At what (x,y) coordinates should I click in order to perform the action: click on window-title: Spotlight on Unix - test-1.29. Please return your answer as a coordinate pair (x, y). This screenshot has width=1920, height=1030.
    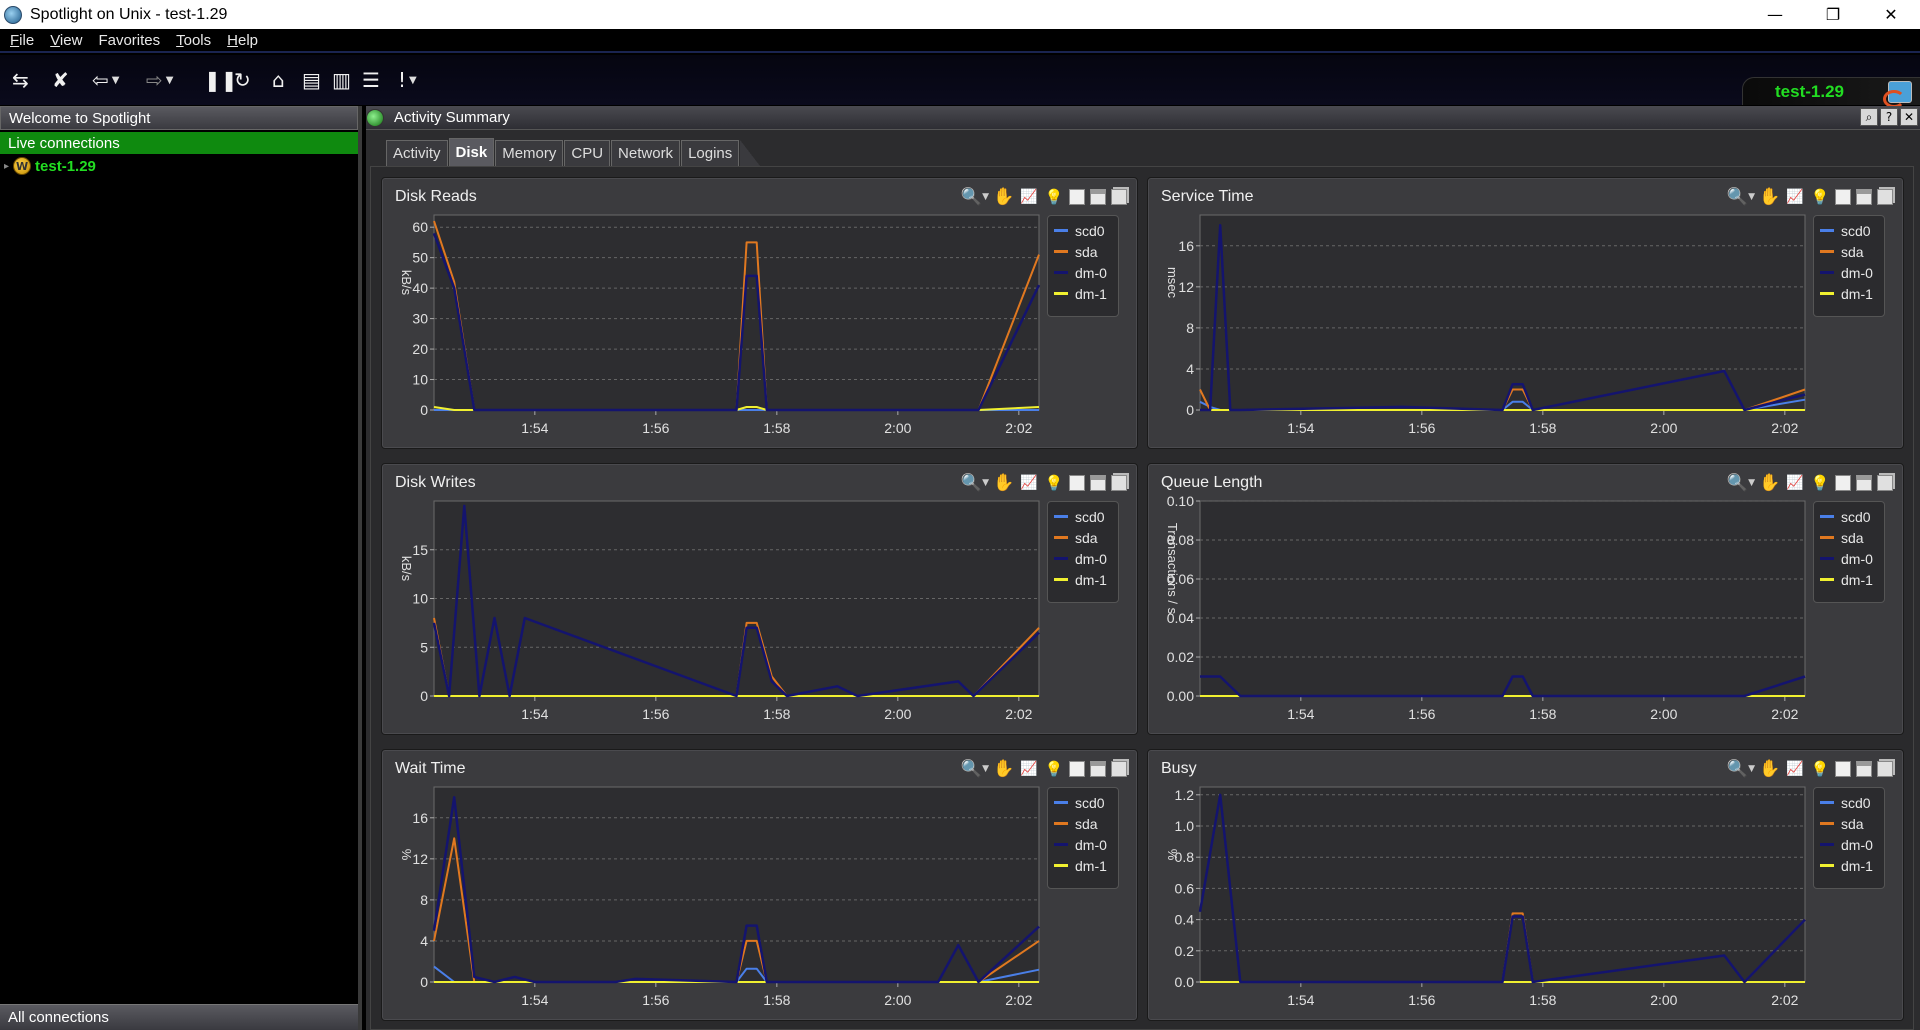
    Looking at the image, I should click on (129, 14).